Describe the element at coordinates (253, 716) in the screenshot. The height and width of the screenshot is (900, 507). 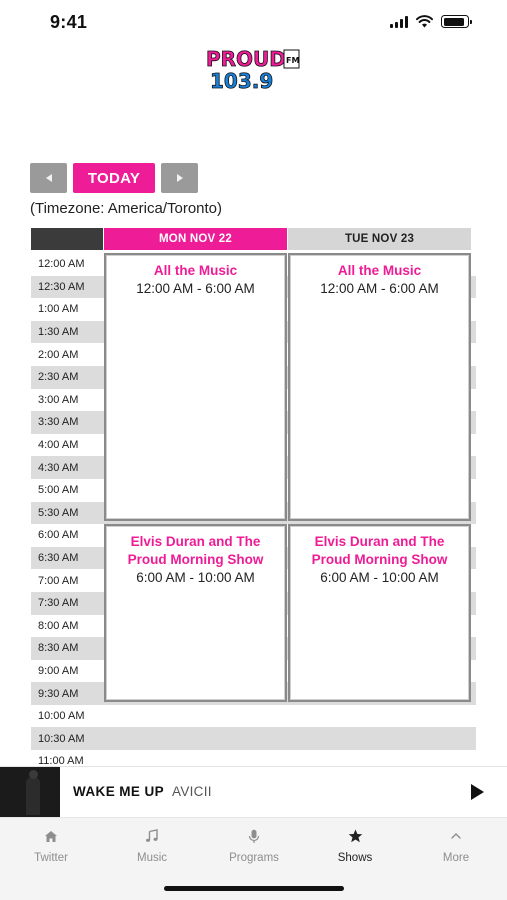
I see `time-row: 10:00 AM` at that location.